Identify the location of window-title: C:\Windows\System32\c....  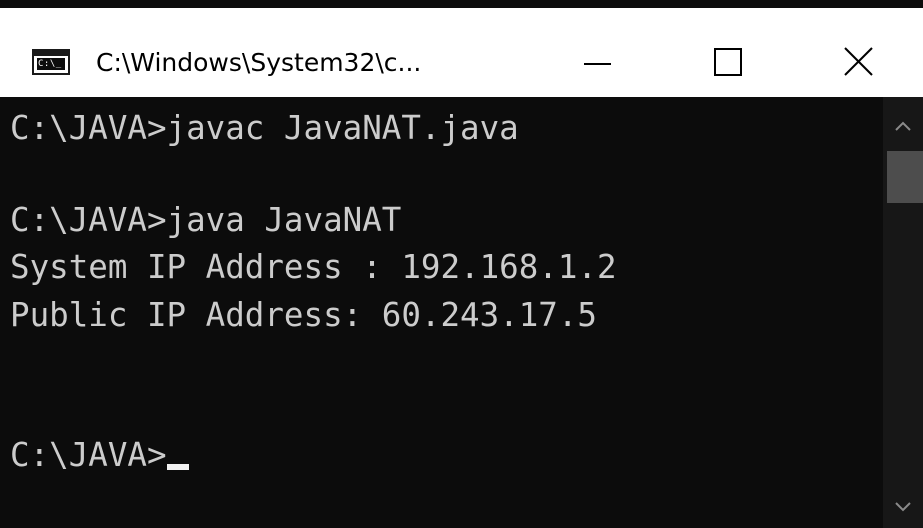
(259, 62).